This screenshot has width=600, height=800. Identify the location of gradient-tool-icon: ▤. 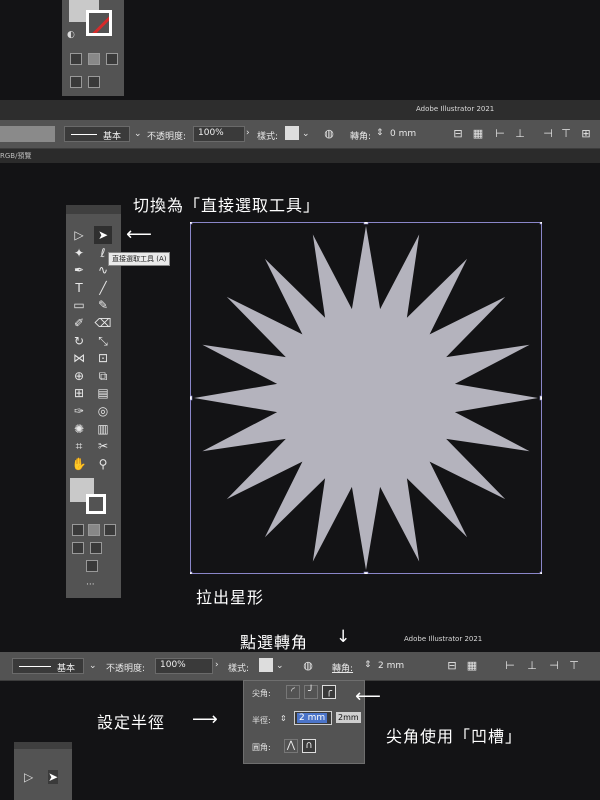
(103, 393).